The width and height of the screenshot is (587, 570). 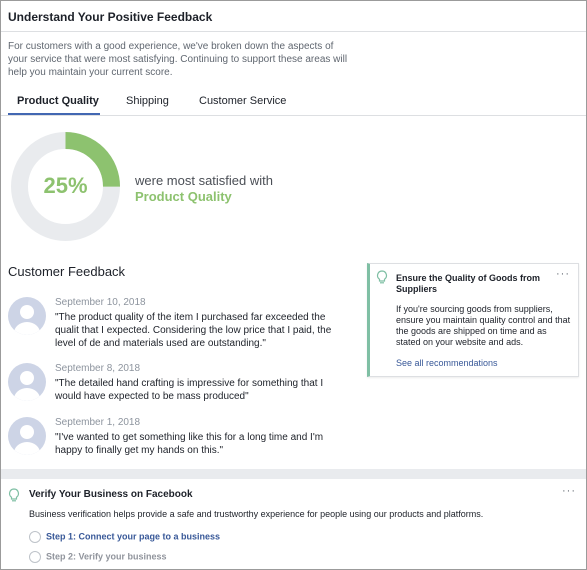 I want to click on tab-product-quality: Product Quality, so click(x=58, y=101).